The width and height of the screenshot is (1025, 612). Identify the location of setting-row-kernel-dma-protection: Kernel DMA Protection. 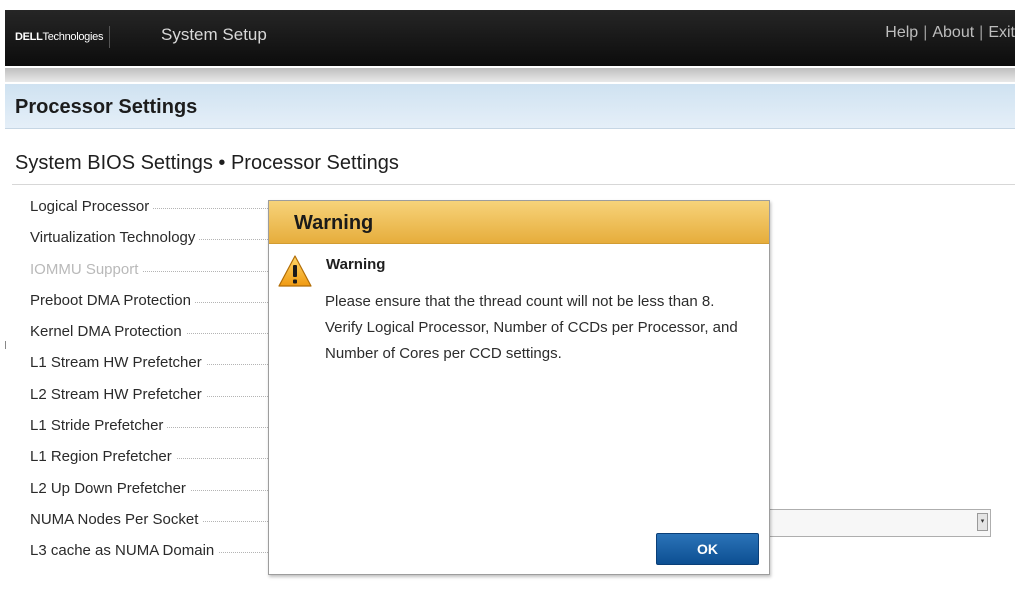
(150, 338).